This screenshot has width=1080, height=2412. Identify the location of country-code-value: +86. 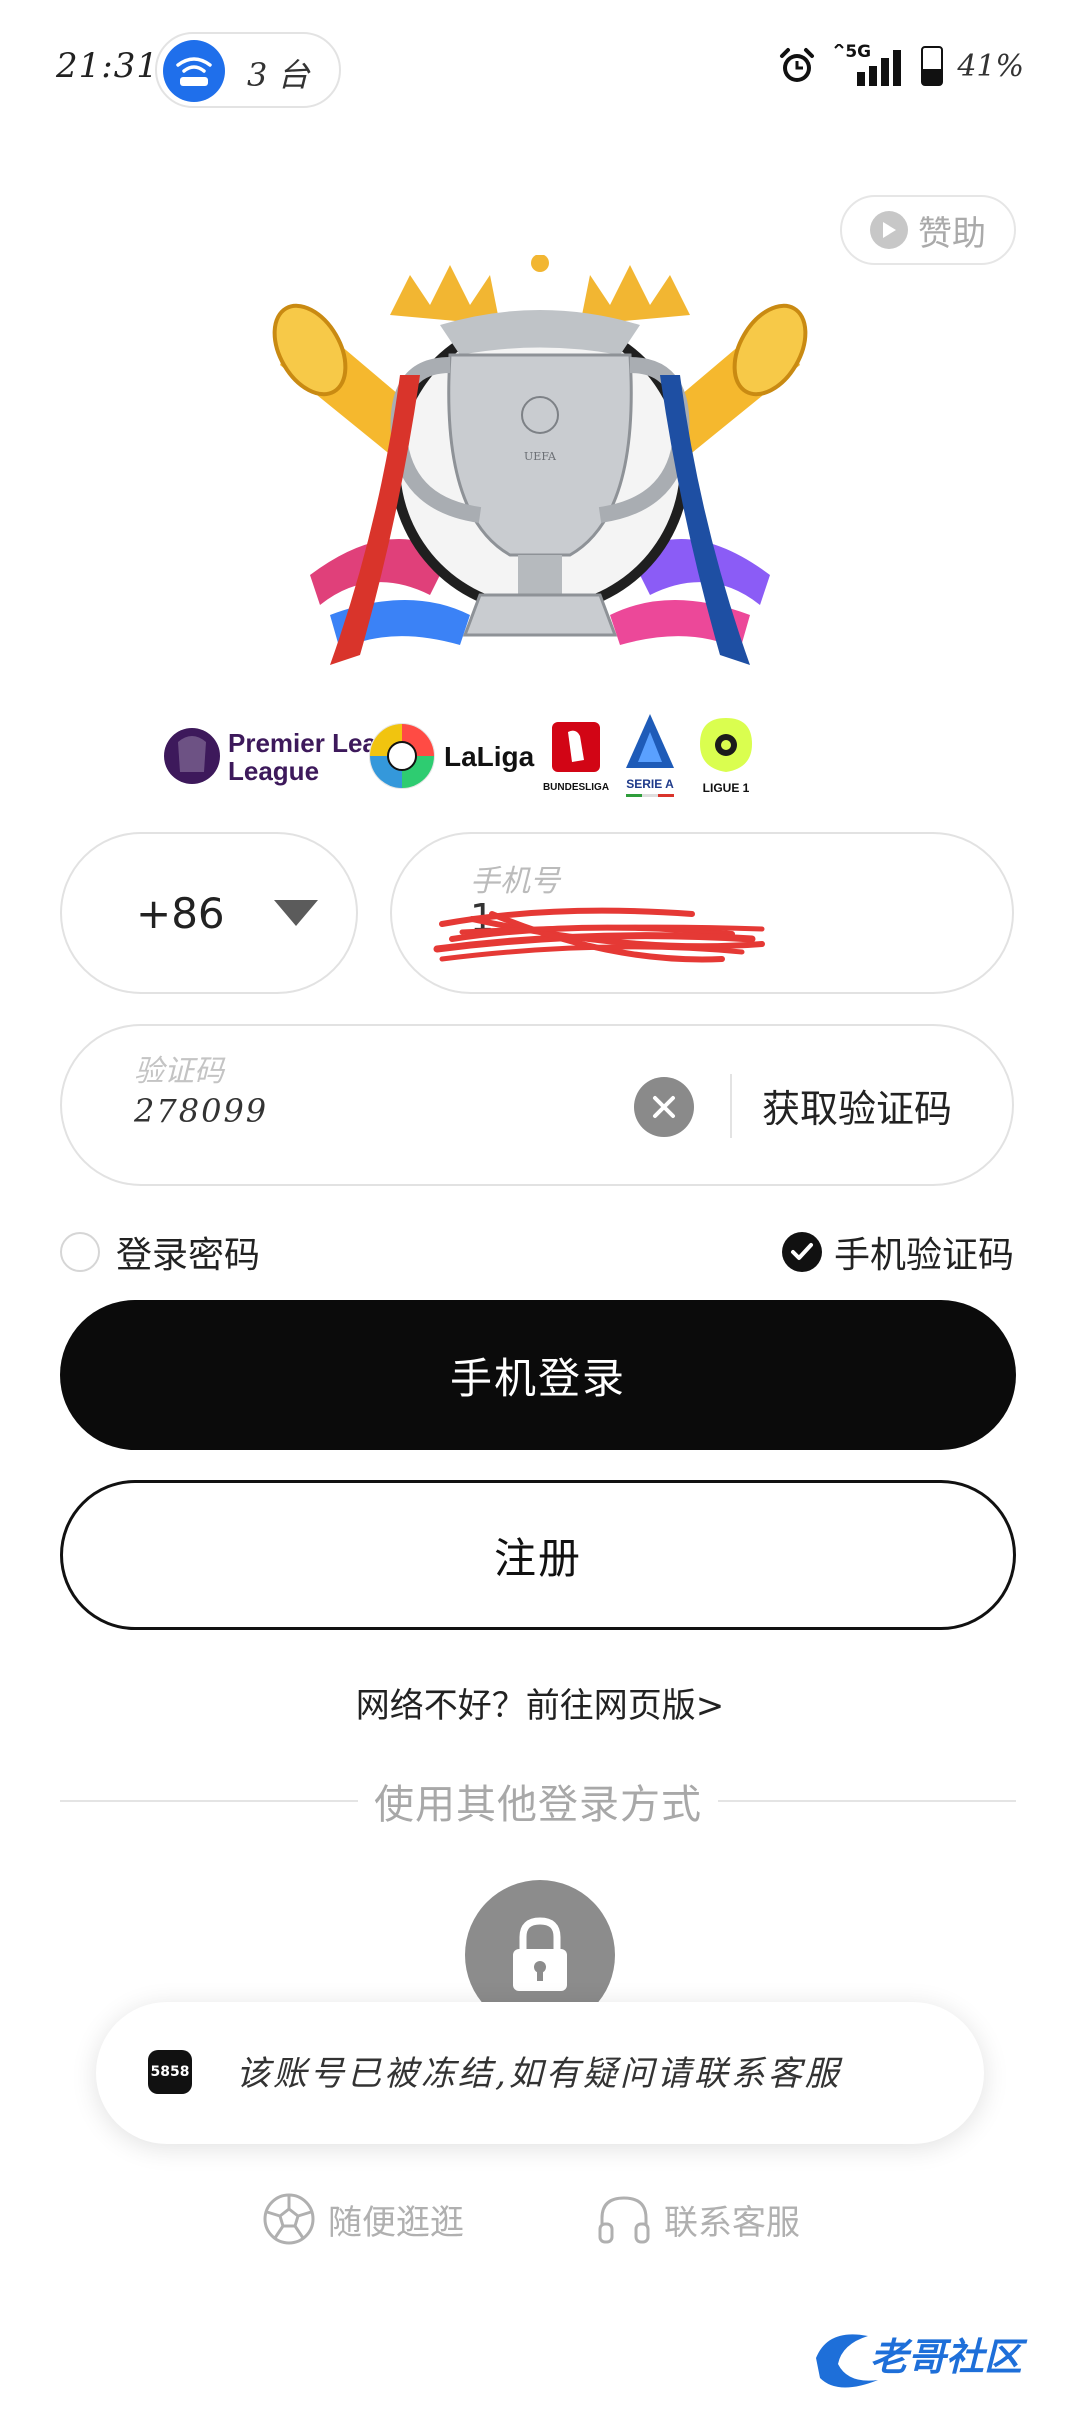
(180, 913).